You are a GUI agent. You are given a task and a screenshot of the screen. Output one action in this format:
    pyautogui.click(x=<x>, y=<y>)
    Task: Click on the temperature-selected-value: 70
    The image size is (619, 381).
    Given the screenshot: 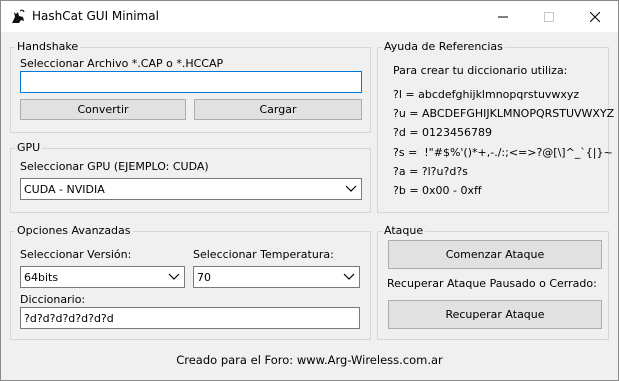 What is the action you would take?
    pyautogui.click(x=204, y=277)
    